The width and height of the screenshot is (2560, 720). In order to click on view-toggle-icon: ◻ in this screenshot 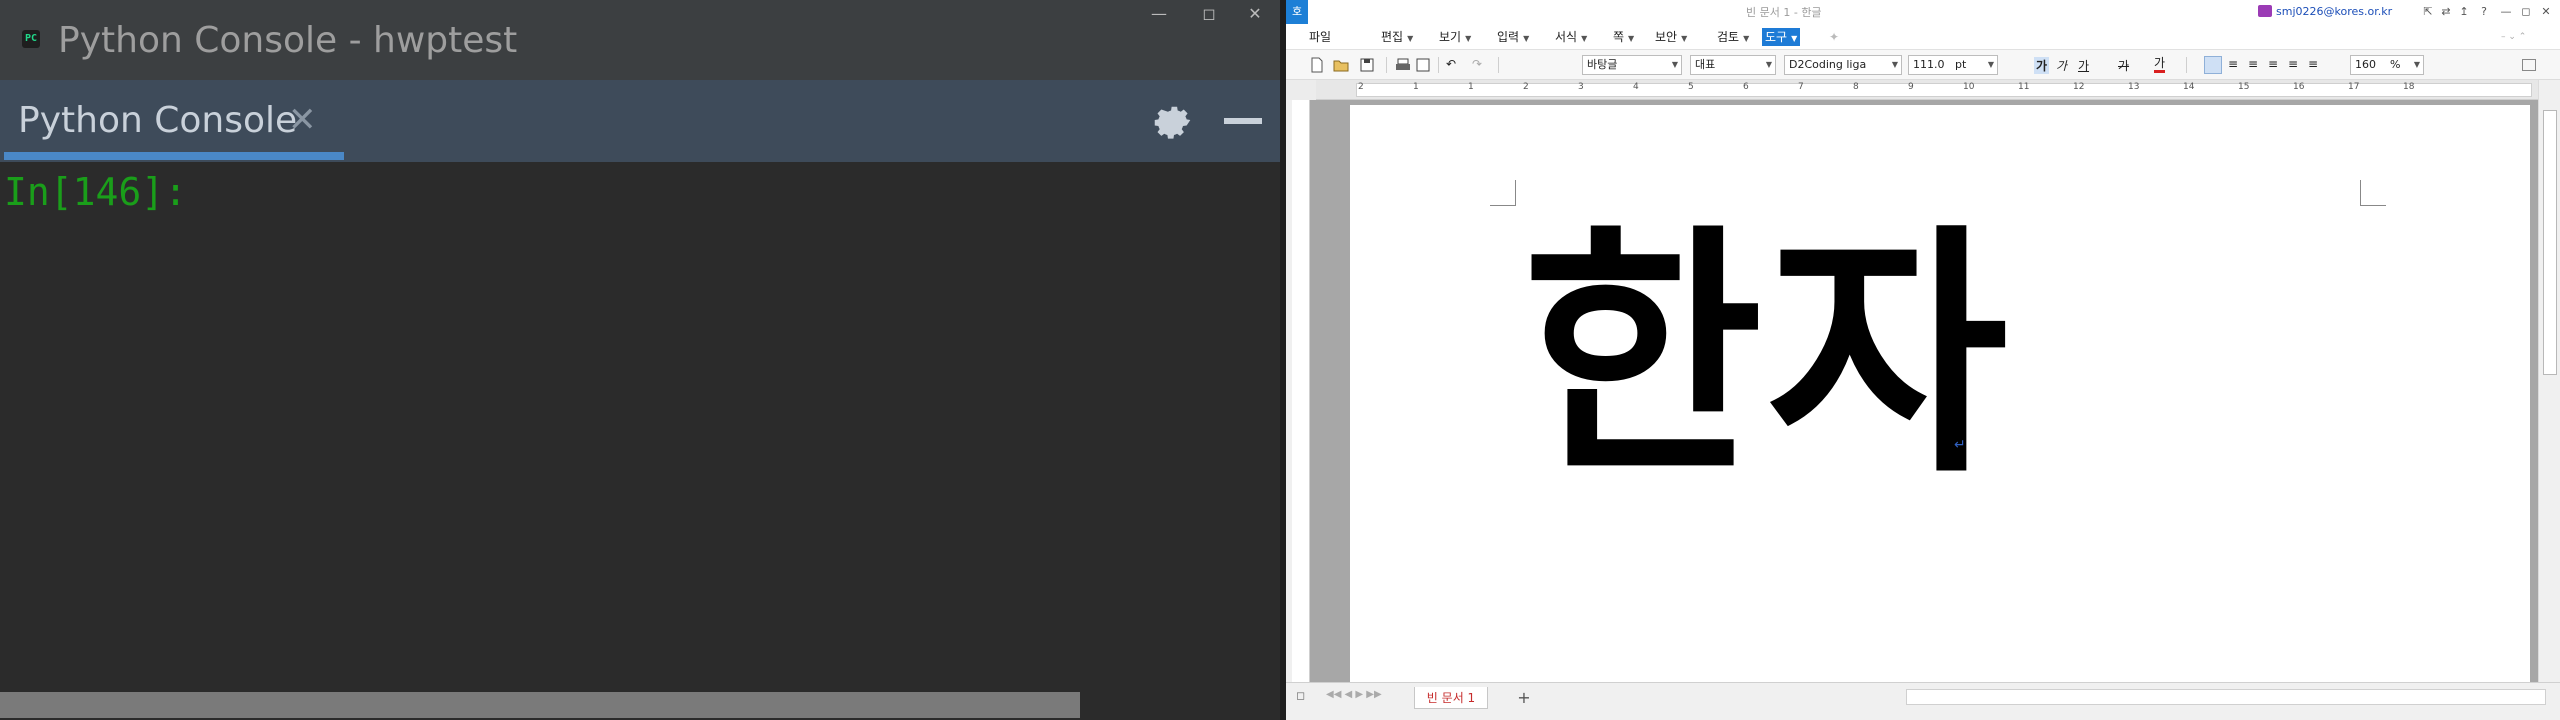, I will do `click(1300, 695)`.